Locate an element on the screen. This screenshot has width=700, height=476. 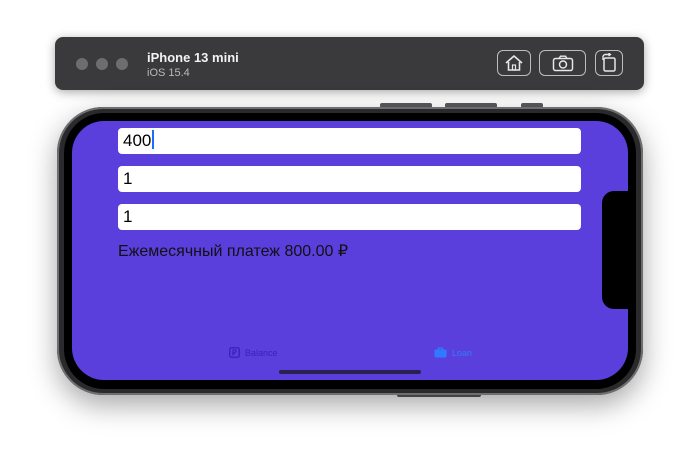
zoom-window-button is located at coordinates (122, 64).